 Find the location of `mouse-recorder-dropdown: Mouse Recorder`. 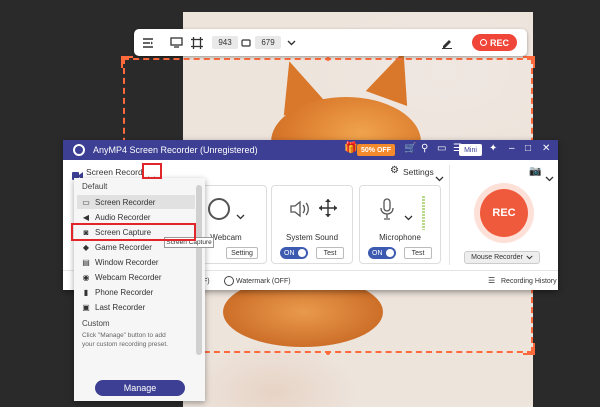

mouse-recorder-dropdown: Mouse Recorder is located at coordinates (502, 257).